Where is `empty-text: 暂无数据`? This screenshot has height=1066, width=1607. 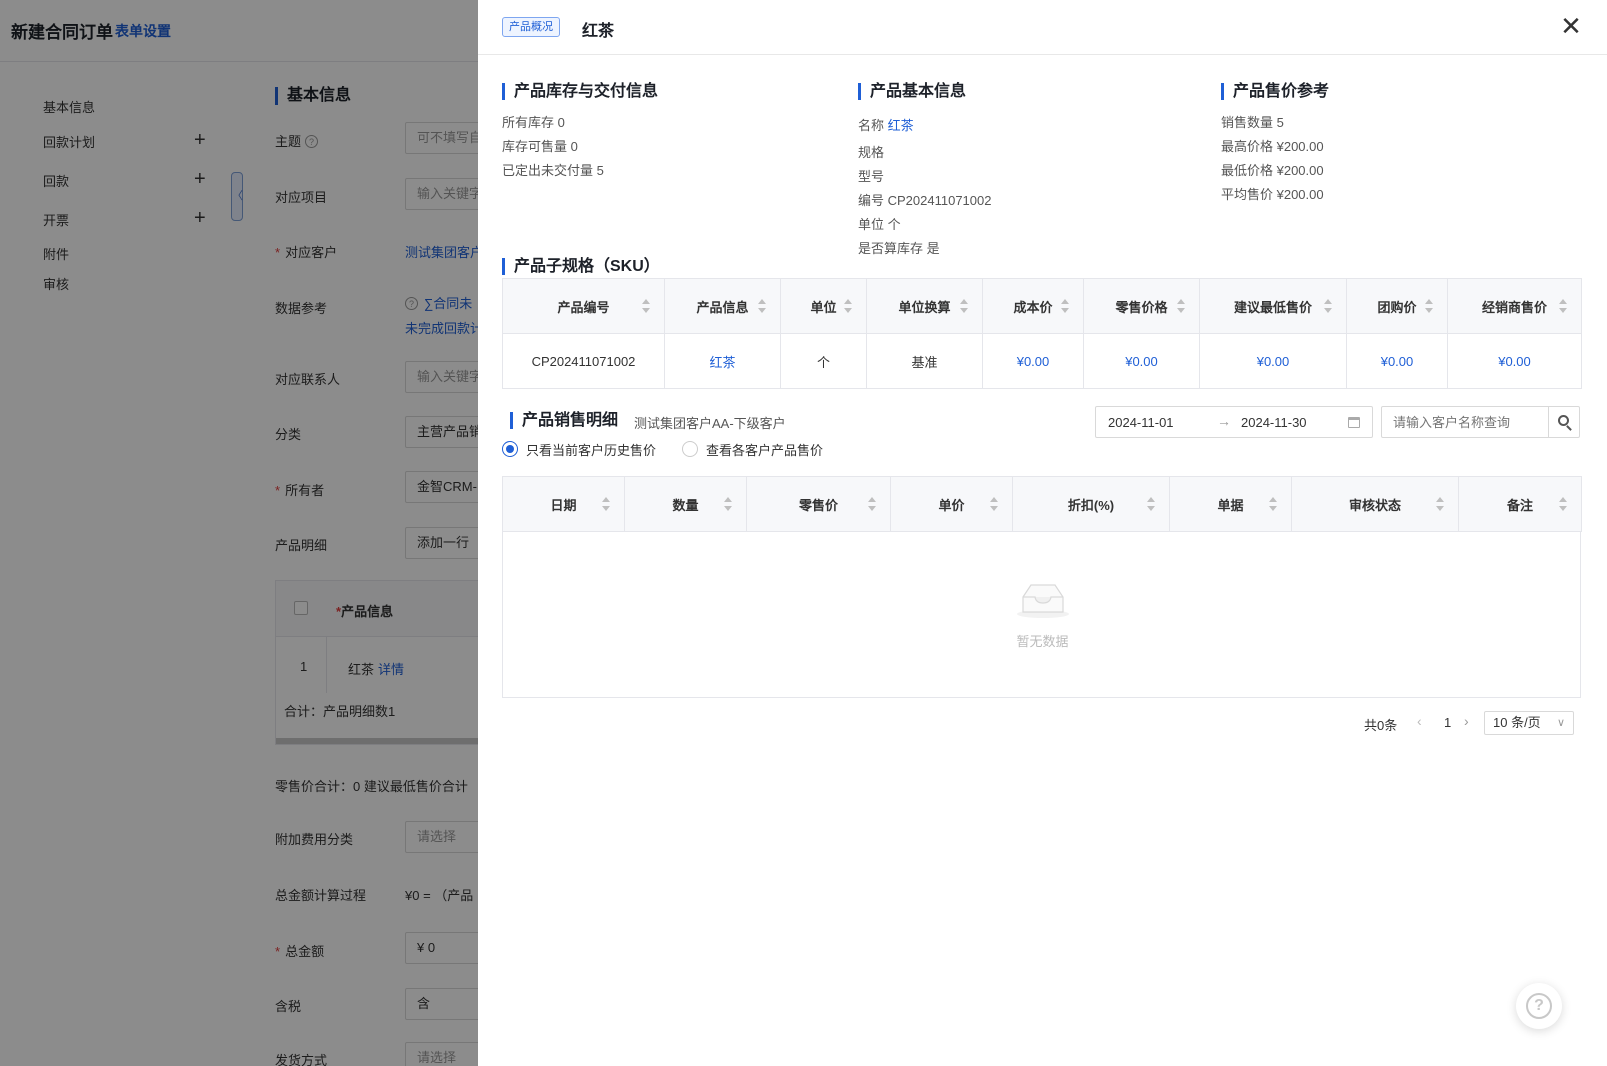
empty-text: 暂无数据 is located at coordinates (1042, 641).